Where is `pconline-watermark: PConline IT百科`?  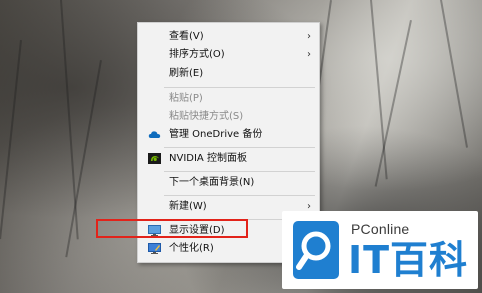
pconline-watermark: PConline IT百科 is located at coordinates (380, 250).